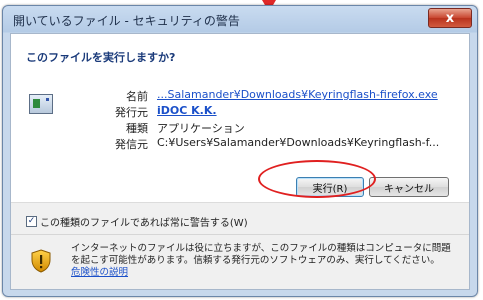  I want to click on annotation-highlight-oval, so click(317, 179).